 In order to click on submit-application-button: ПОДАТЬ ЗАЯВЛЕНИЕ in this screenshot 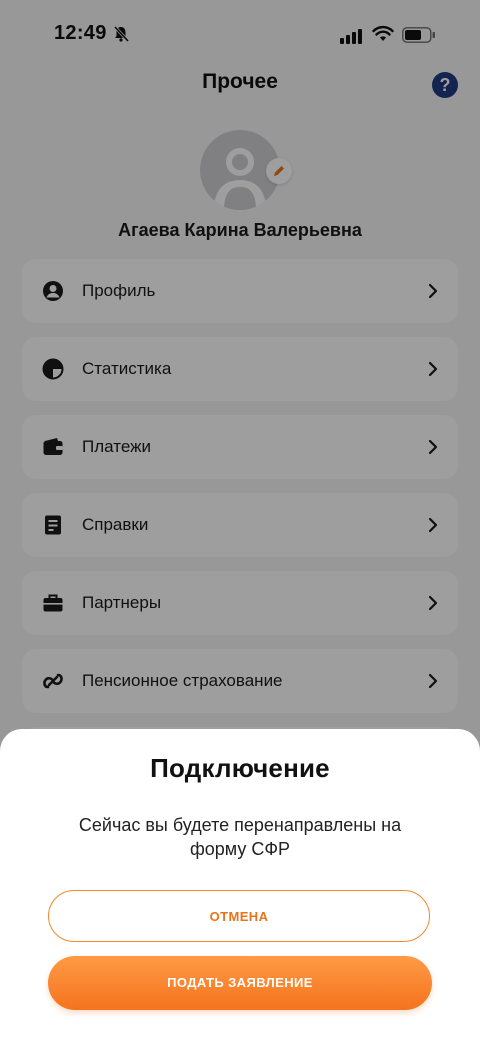, I will do `click(240, 983)`.